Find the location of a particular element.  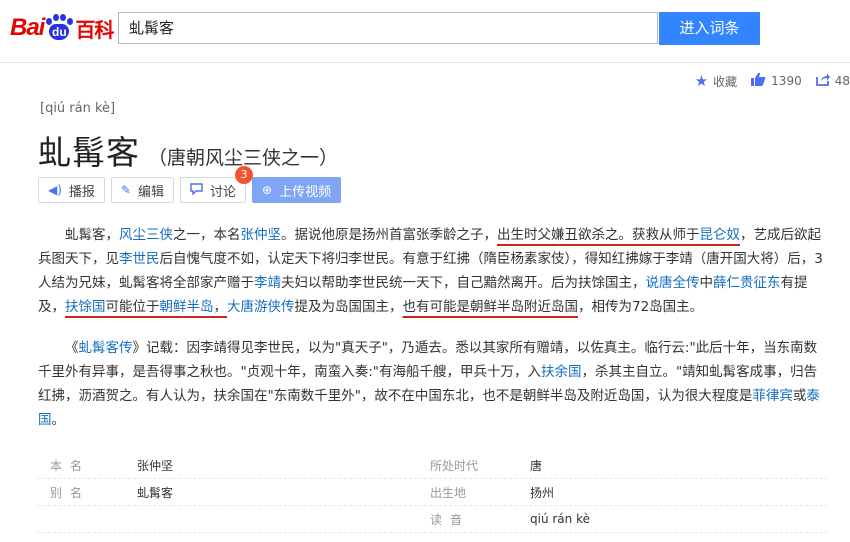

baidu-baike-logo: Bai du 百科 is located at coordinates (62, 28).